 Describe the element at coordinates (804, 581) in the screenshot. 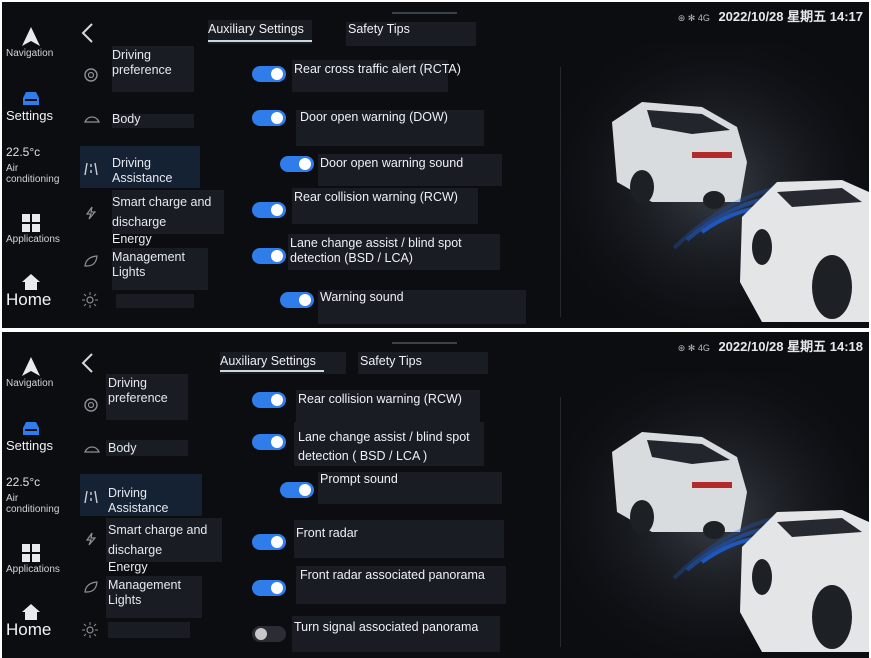

I see `car-image-front` at that location.